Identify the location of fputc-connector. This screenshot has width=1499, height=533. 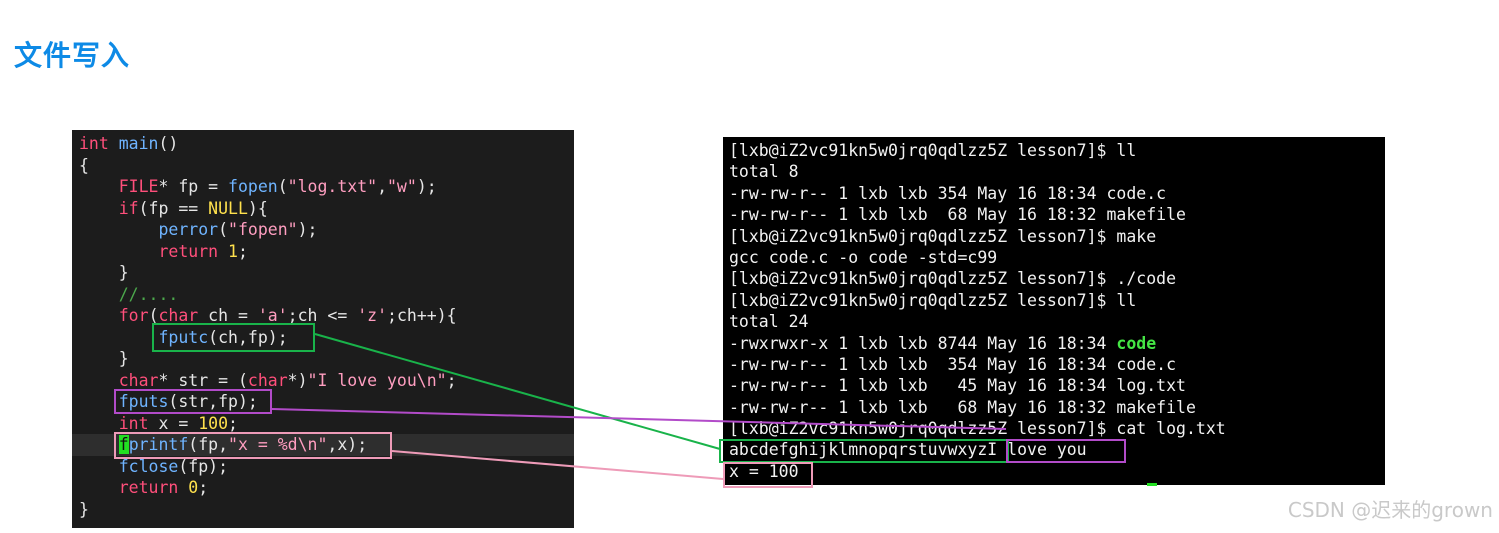
(517, 391).